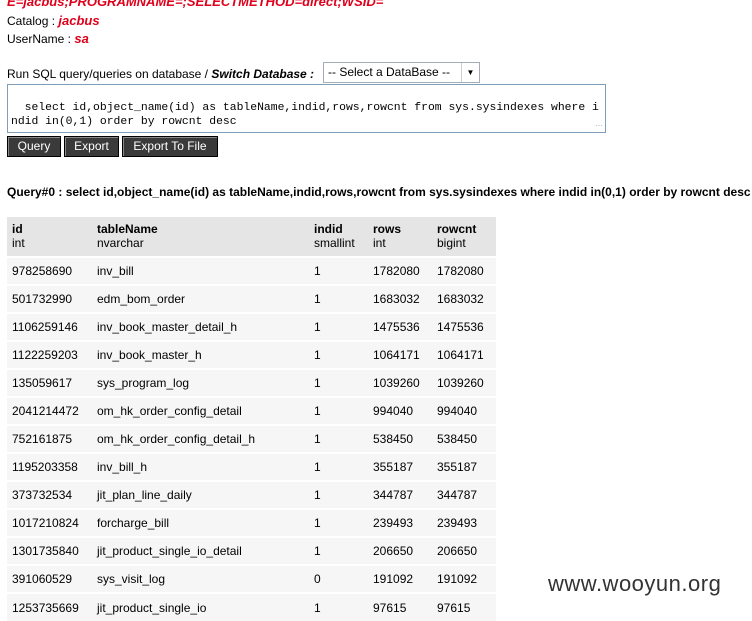 This screenshot has width=752, height=621. What do you see at coordinates (389, 72) in the screenshot?
I see `database-select-value: -- Select a DataBase --` at bounding box center [389, 72].